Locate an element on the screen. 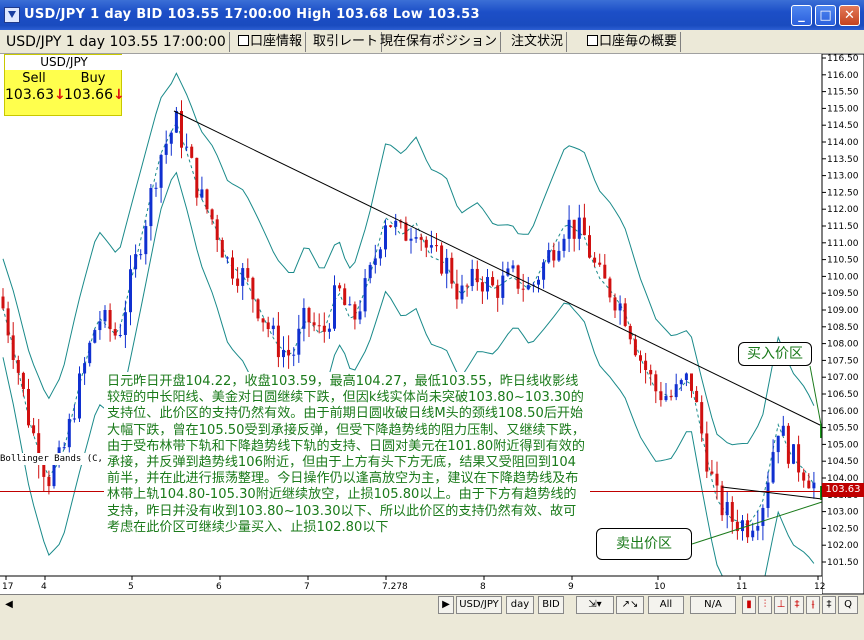 The height and width of the screenshot is (640, 864). y-tick-label: 114.00 is located at coordinates (843, 143).